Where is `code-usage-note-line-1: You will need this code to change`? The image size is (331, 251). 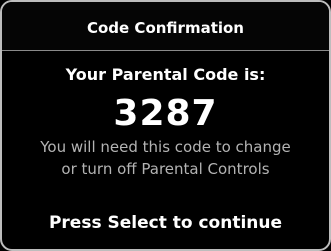 code-usage-note-line-1: You will need this code to change is located at coordinates (165, 147).